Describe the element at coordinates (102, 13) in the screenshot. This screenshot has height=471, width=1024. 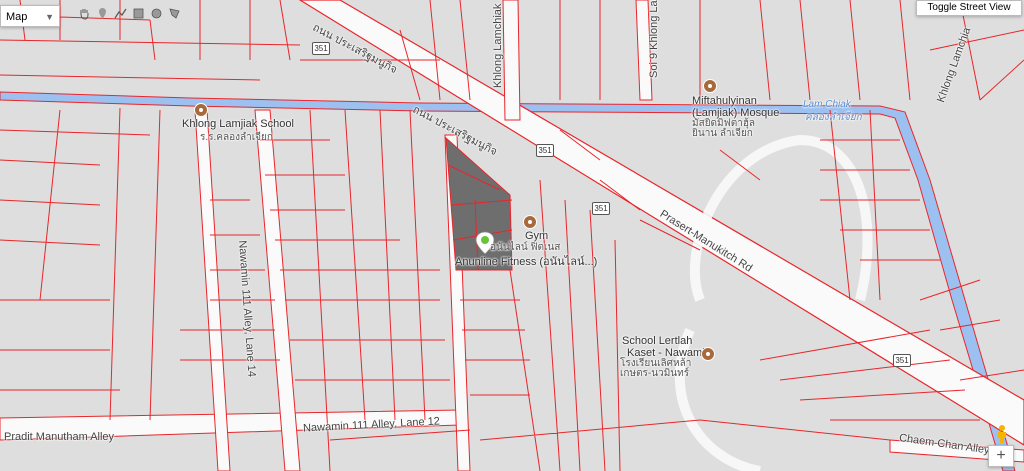
I see `marker-icon` at that location.